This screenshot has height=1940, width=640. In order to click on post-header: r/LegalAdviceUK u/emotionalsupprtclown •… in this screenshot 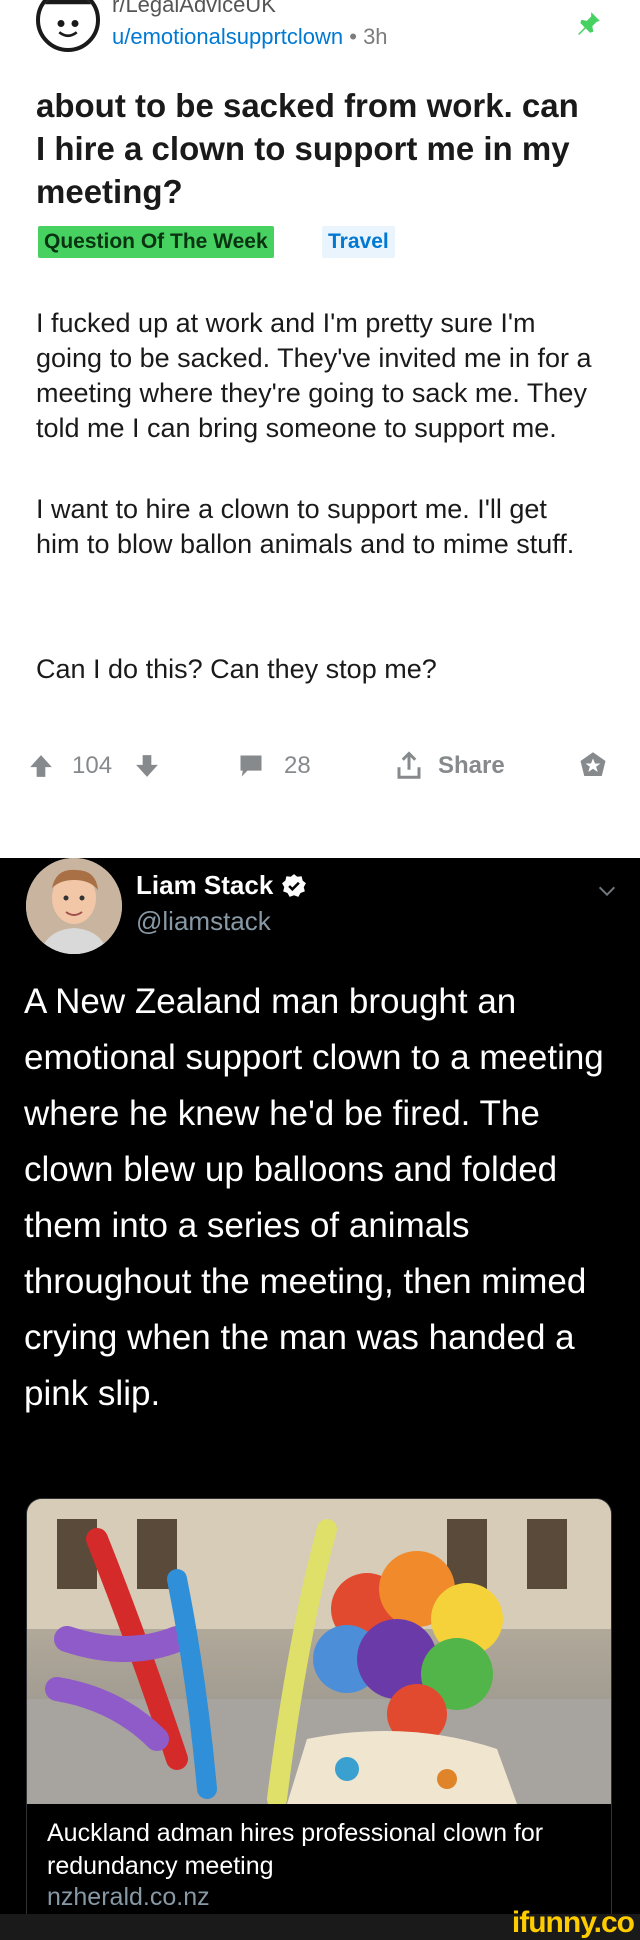, I will do `click(320, 30)`.